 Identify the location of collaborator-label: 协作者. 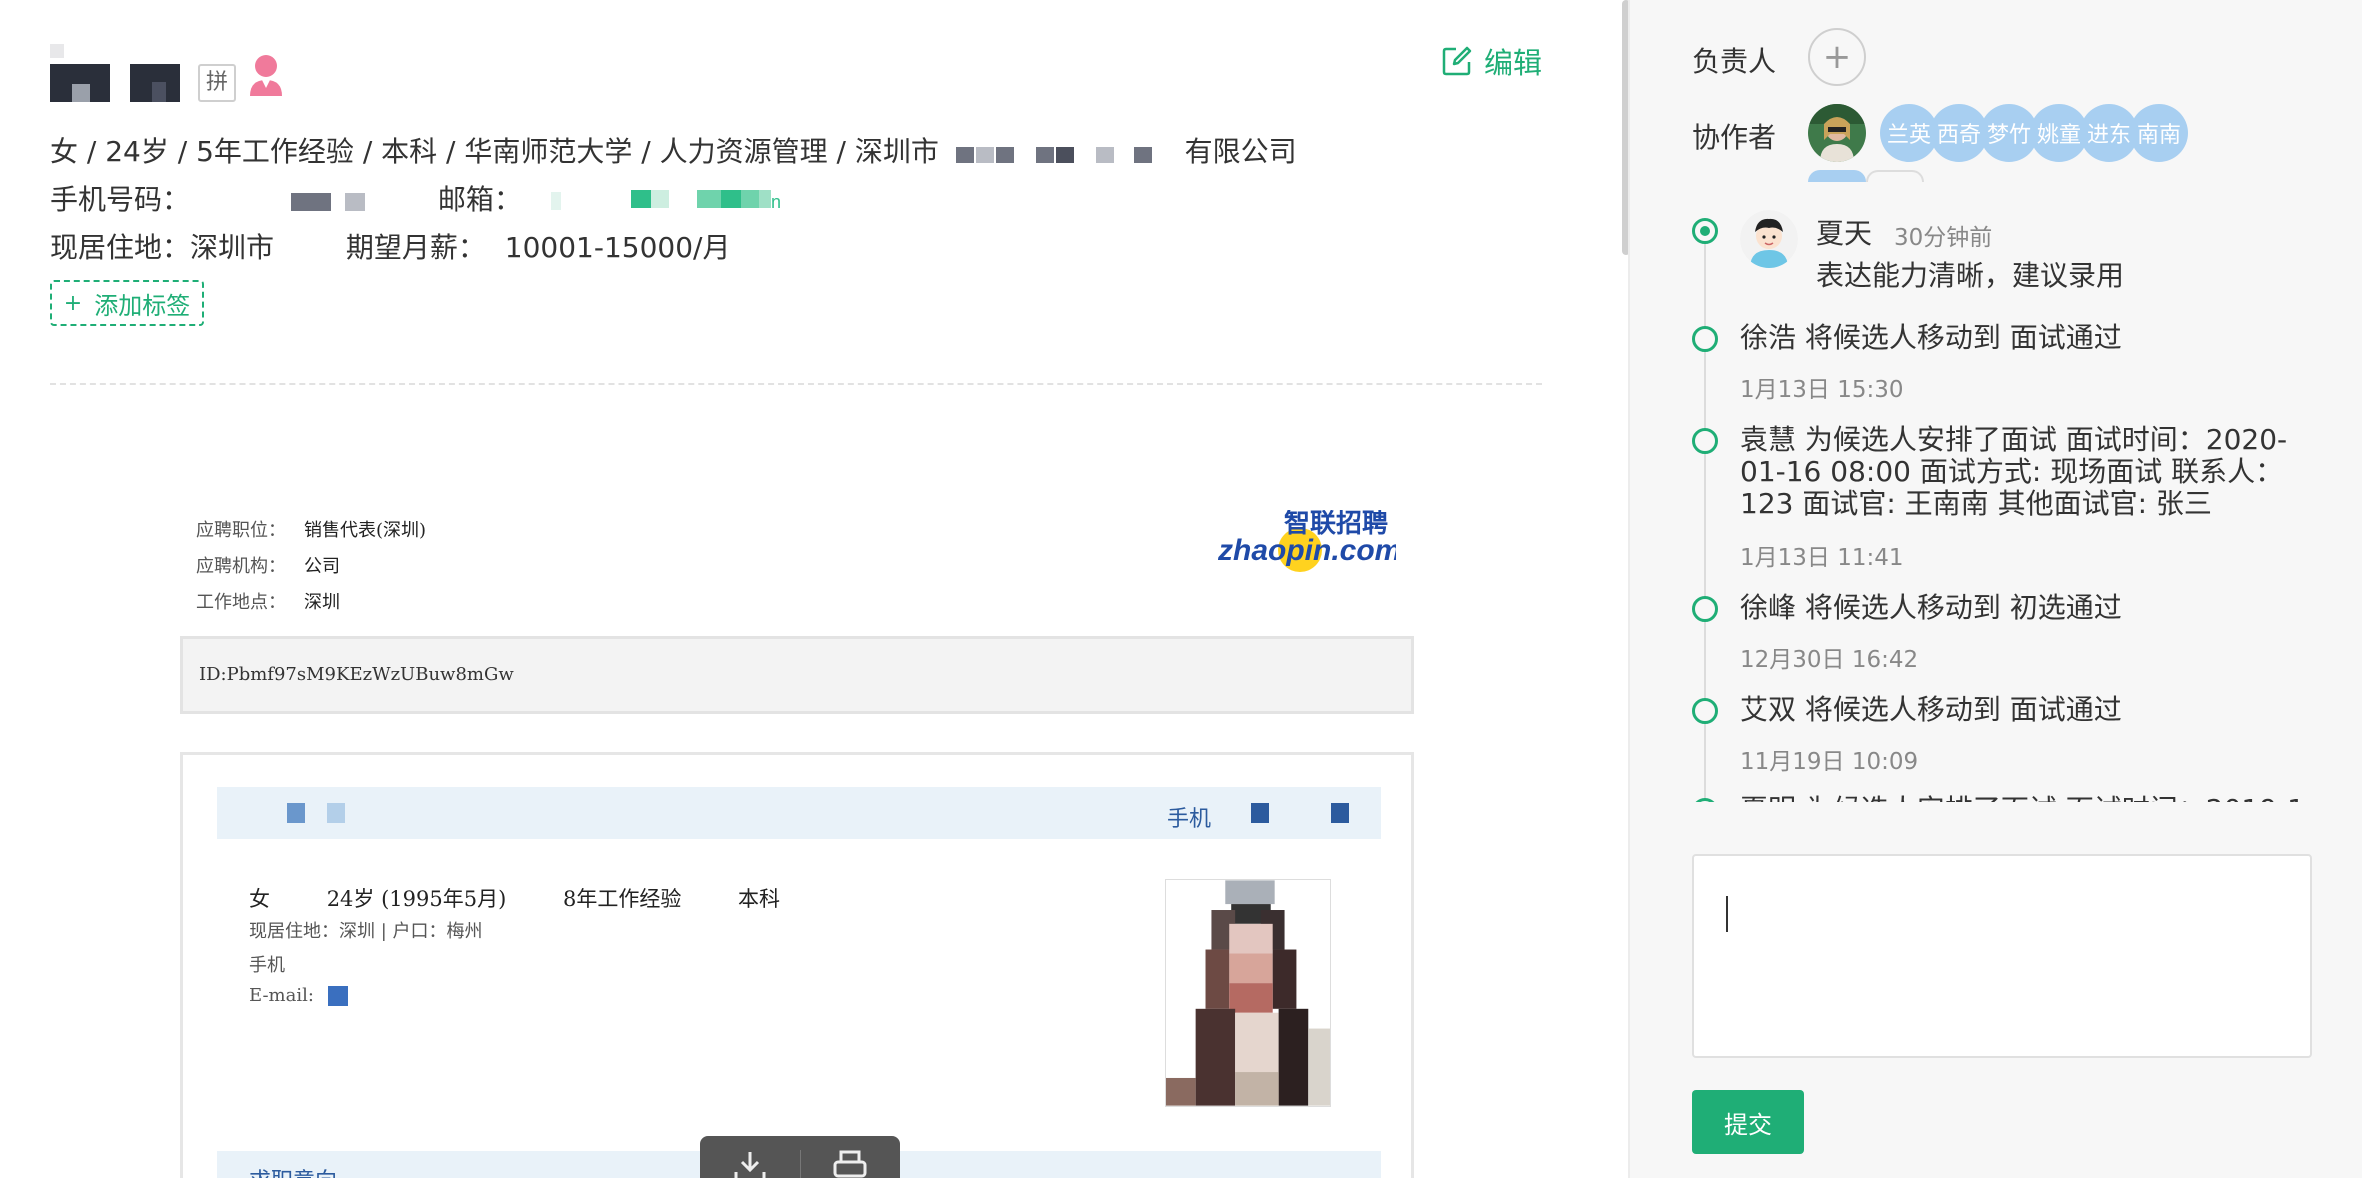
(1734, 137).